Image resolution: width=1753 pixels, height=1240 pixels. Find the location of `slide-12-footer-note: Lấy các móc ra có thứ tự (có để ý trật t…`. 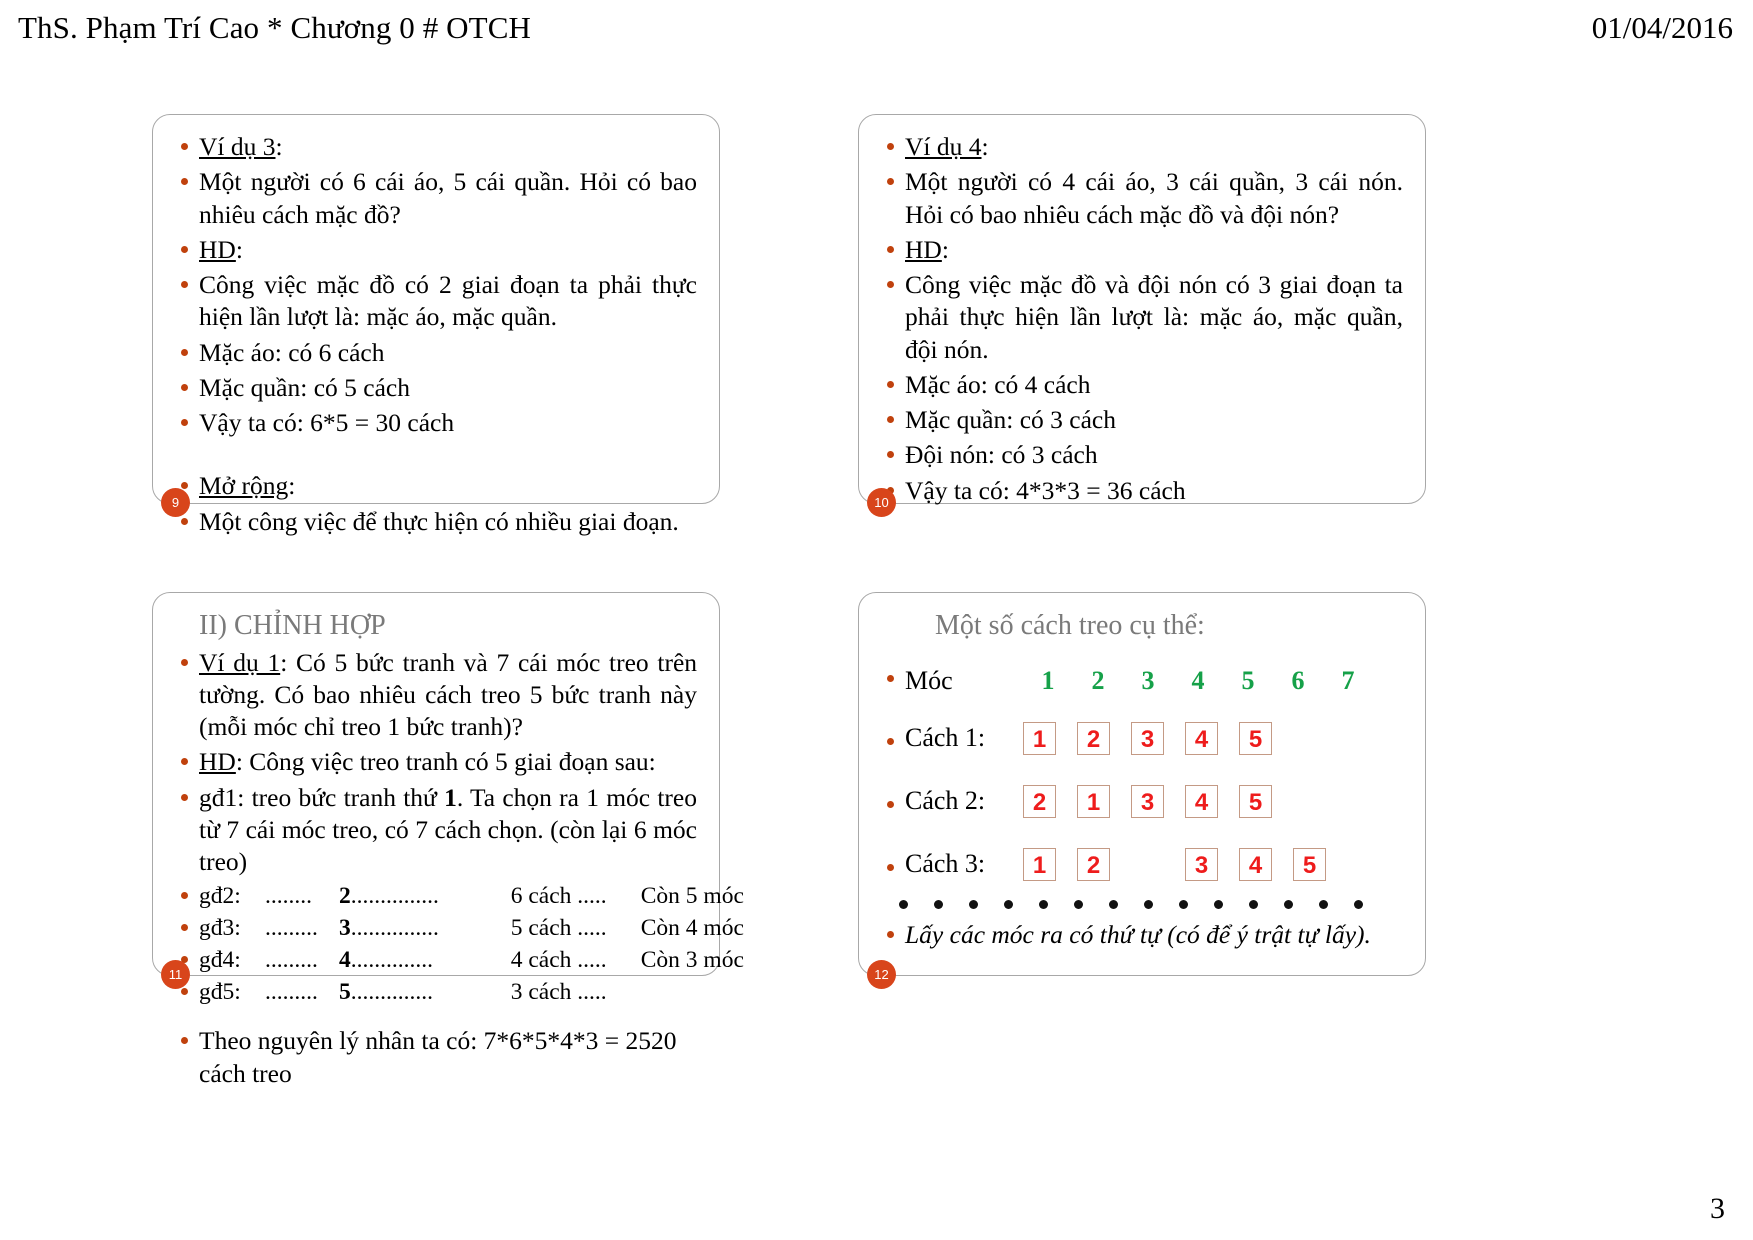

slide-12-footer-note: Lấy các móc ra có thứ tự (có để ý trật t… is located at coordinates (1141, 935).